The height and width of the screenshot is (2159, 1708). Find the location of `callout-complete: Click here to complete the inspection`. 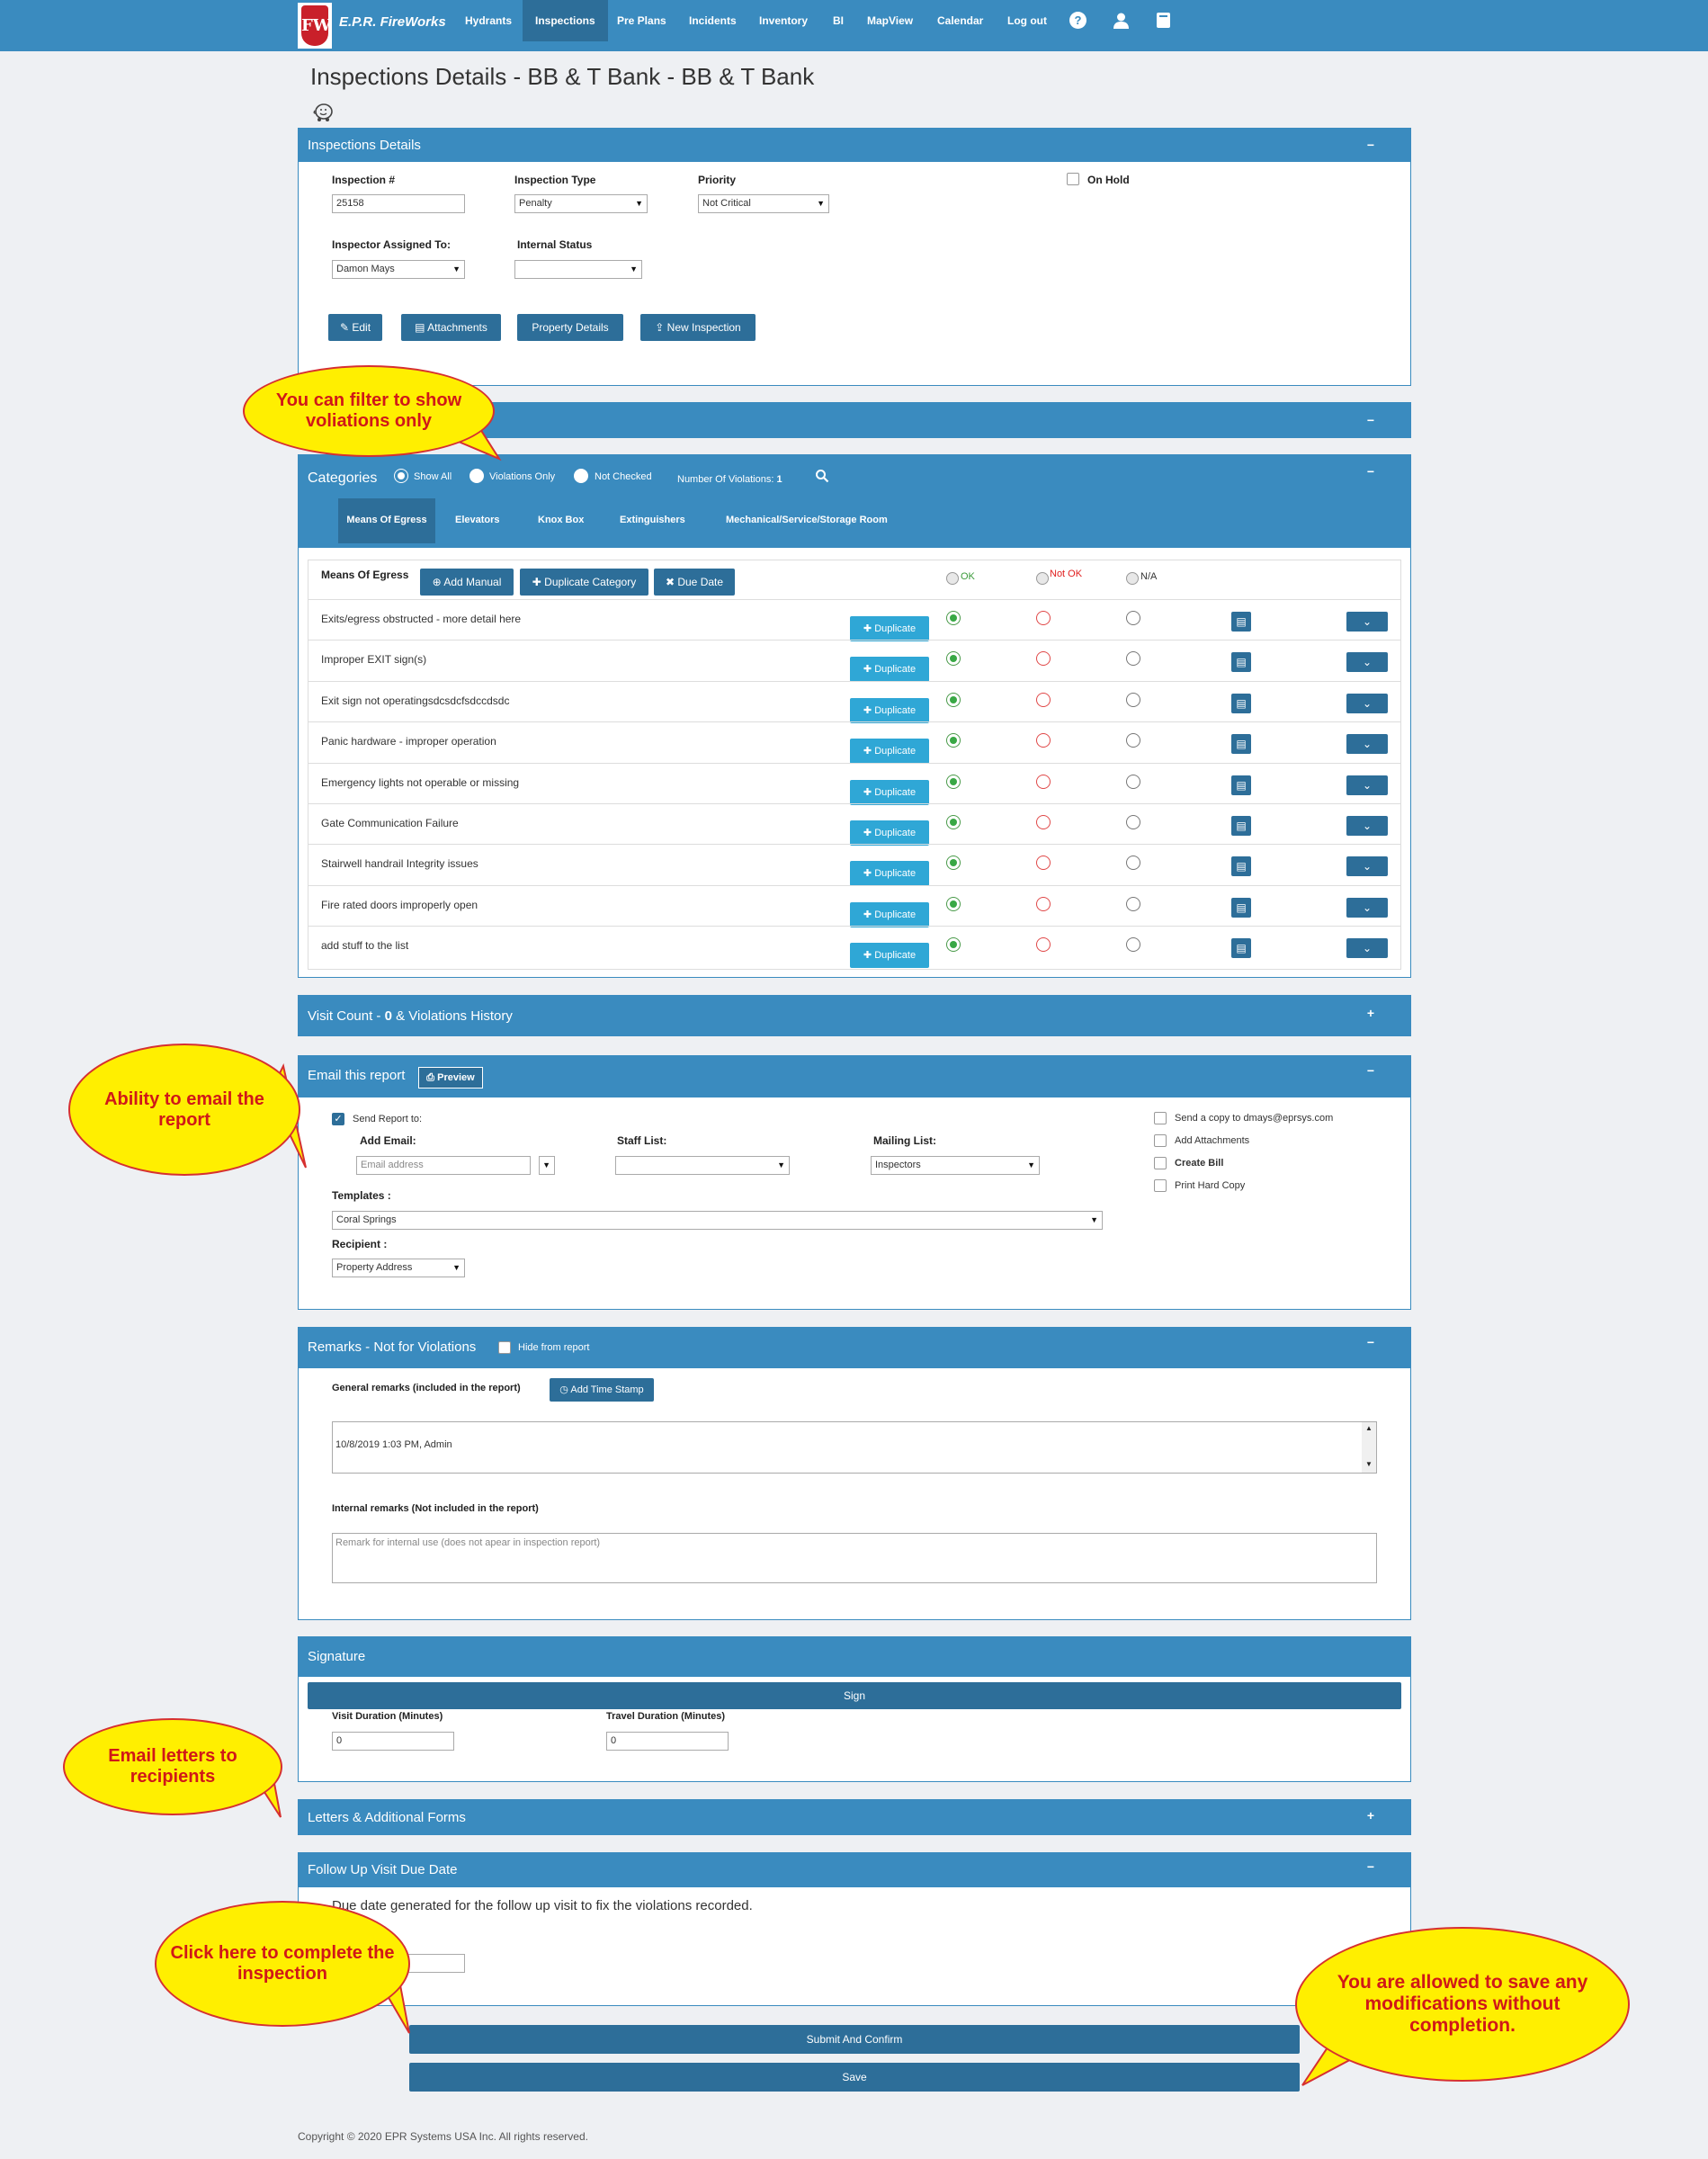

callout-complete: Click here to complete the inspection is located at coordinates (282, 1964).